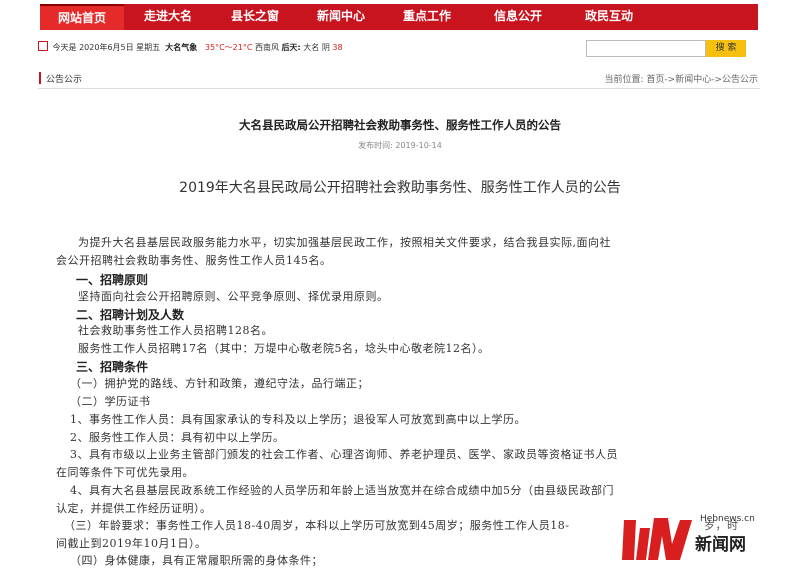  What do you see at coordinates (609, 17) in the screenshot?
I see `nav-item-interaction: 政民互动` at bounding box center [609, 17].